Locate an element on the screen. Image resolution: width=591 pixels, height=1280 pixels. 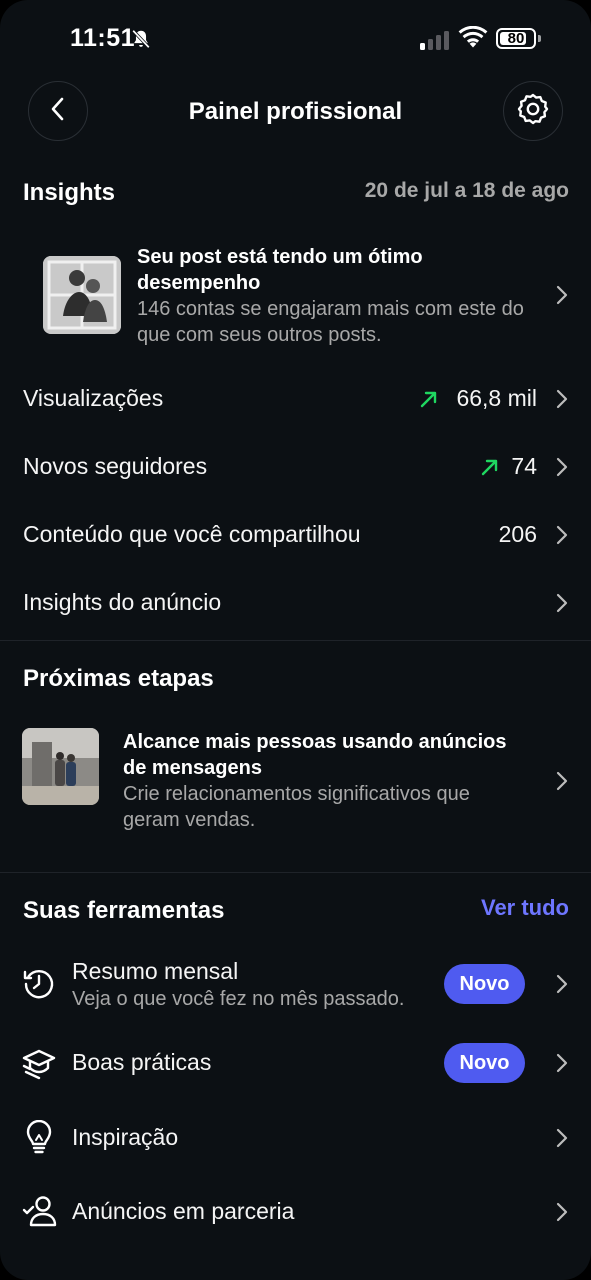
metric-row-views: Visualizações 66,8 mil is located at coordinates (295, 399).